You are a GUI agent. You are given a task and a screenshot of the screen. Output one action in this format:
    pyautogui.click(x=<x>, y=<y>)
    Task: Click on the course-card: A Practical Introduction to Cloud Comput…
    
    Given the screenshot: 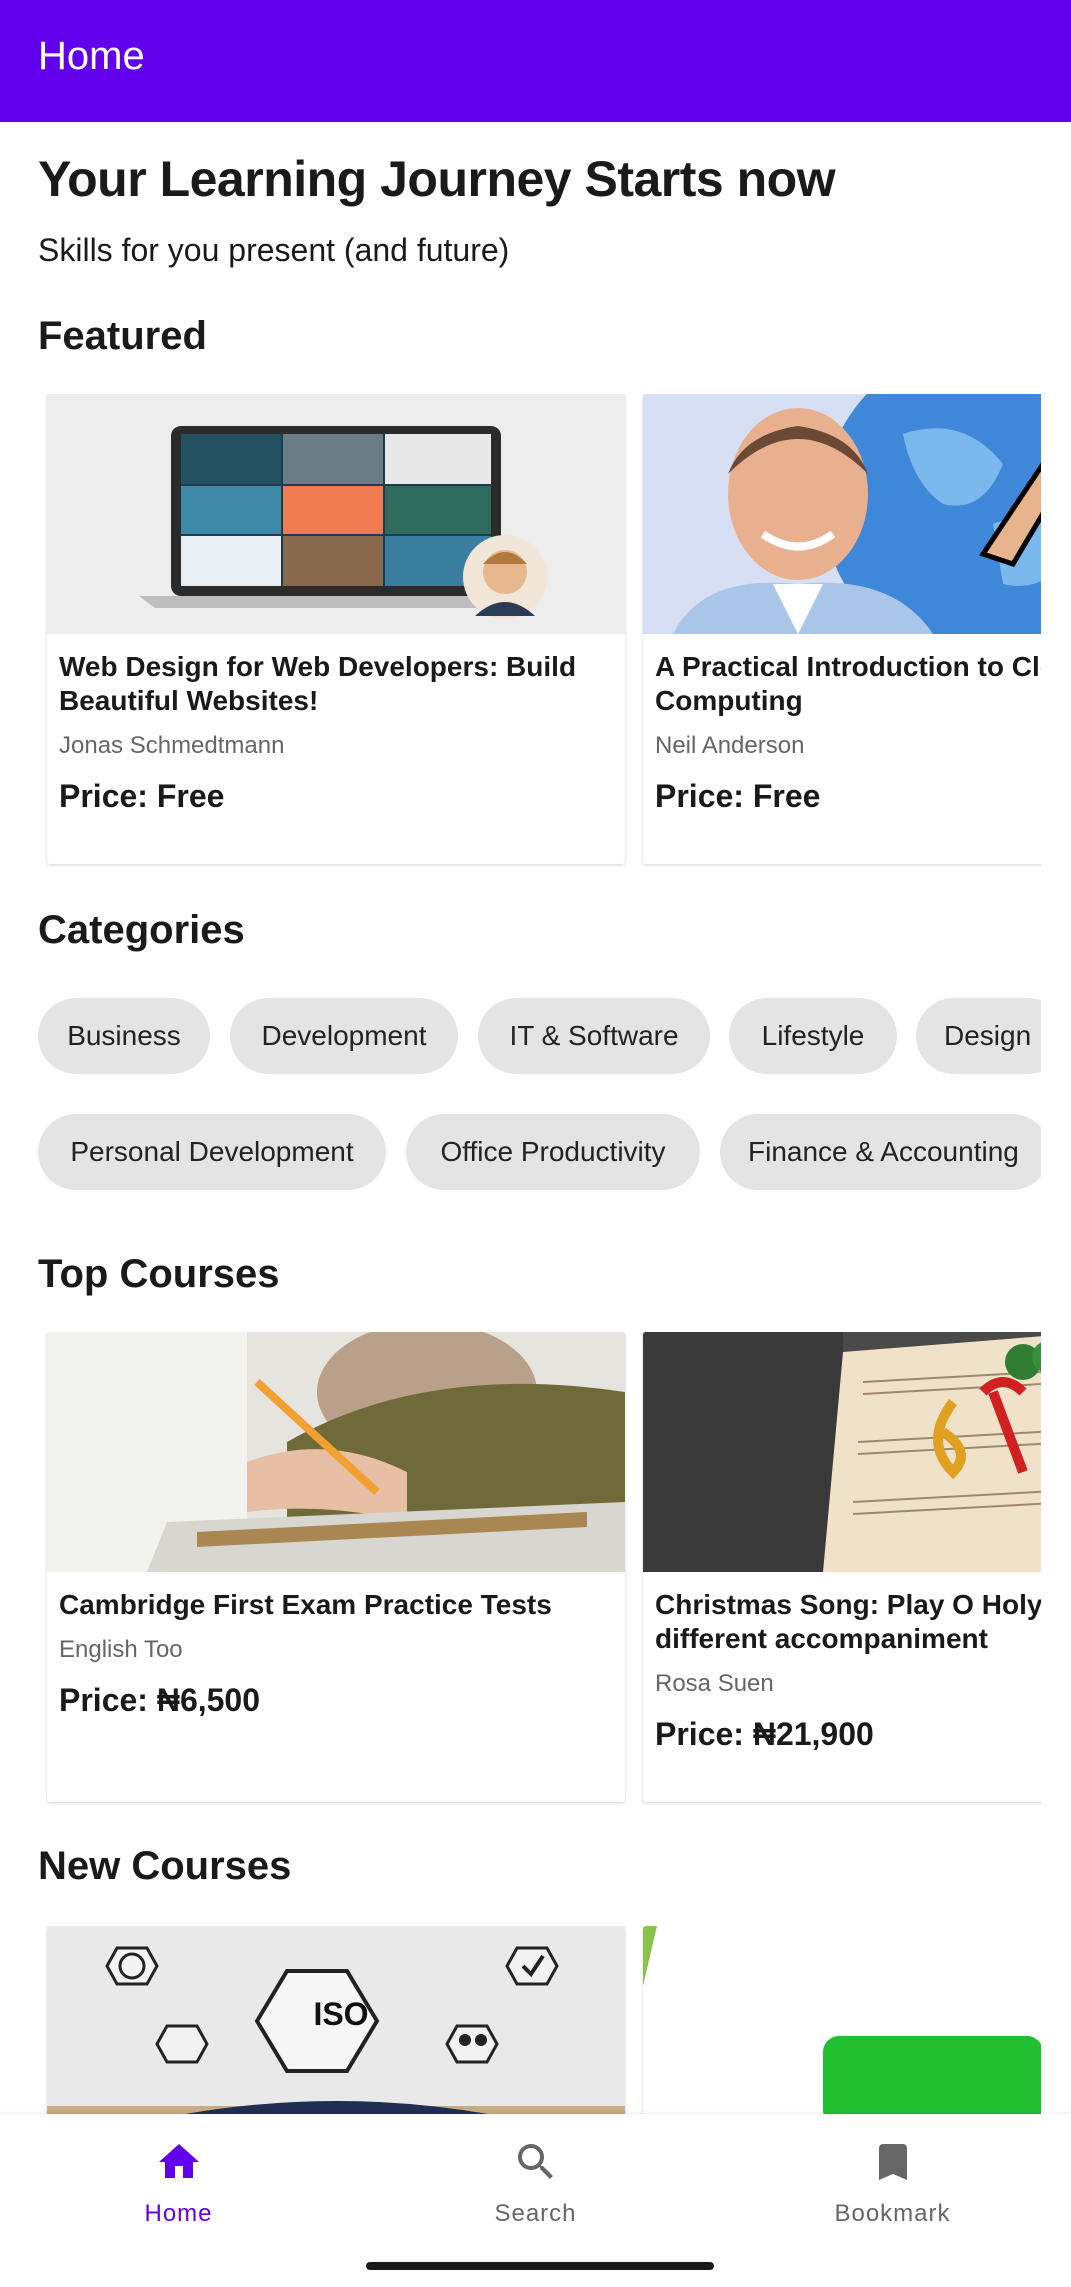 What is the action you would take?
    pyautogui.click(x=842, y=629)
    